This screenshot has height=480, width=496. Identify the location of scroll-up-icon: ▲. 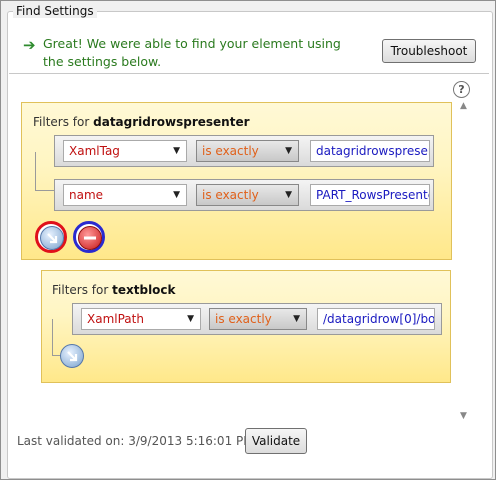
(463, 106).